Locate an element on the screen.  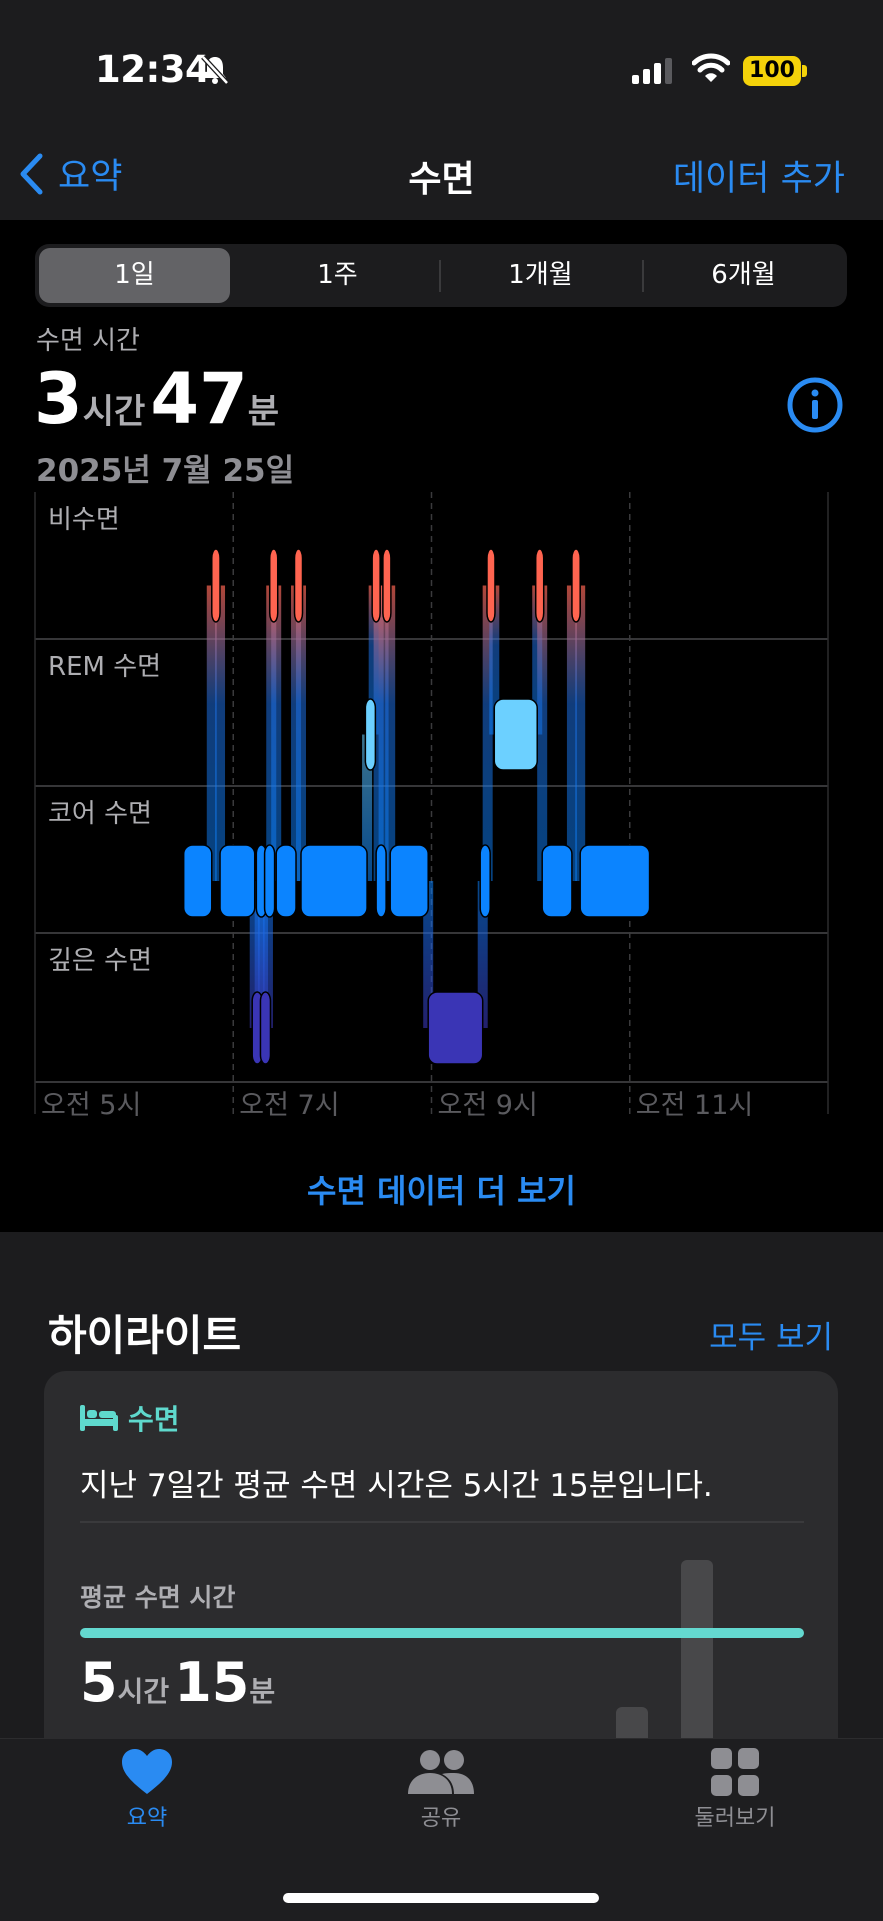
x-tick-label: 오전 11시 is located at coordinates (694, 1105).